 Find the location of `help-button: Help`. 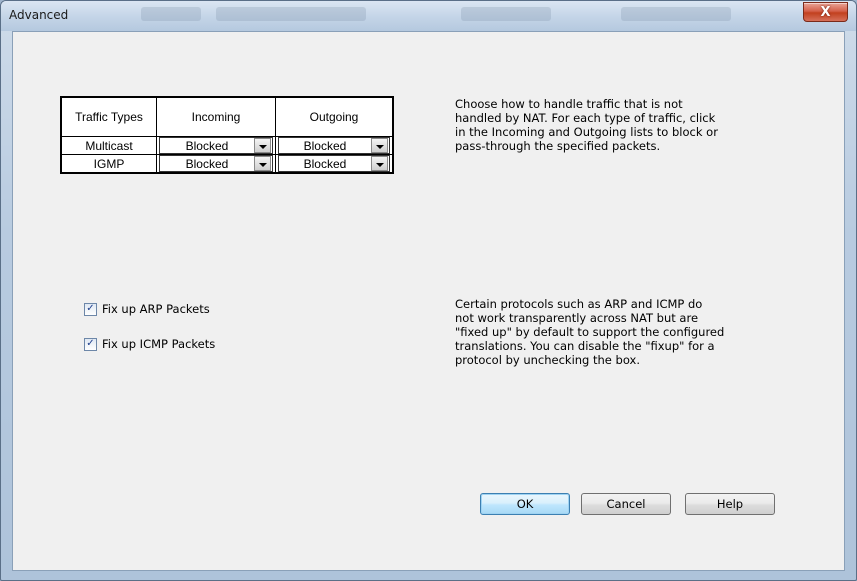

help-button: Help is located at coordinates (730, 504).